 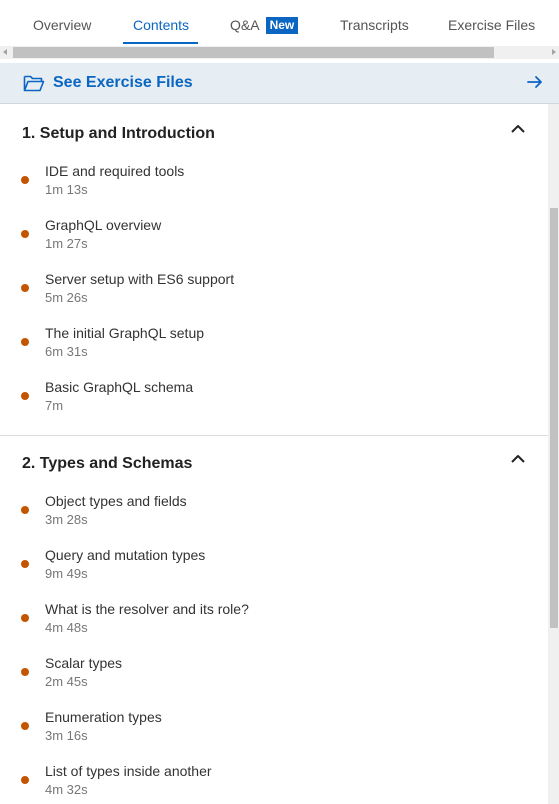 I want to click on vertical-scroll-thumb, so click(x=554, y=418).